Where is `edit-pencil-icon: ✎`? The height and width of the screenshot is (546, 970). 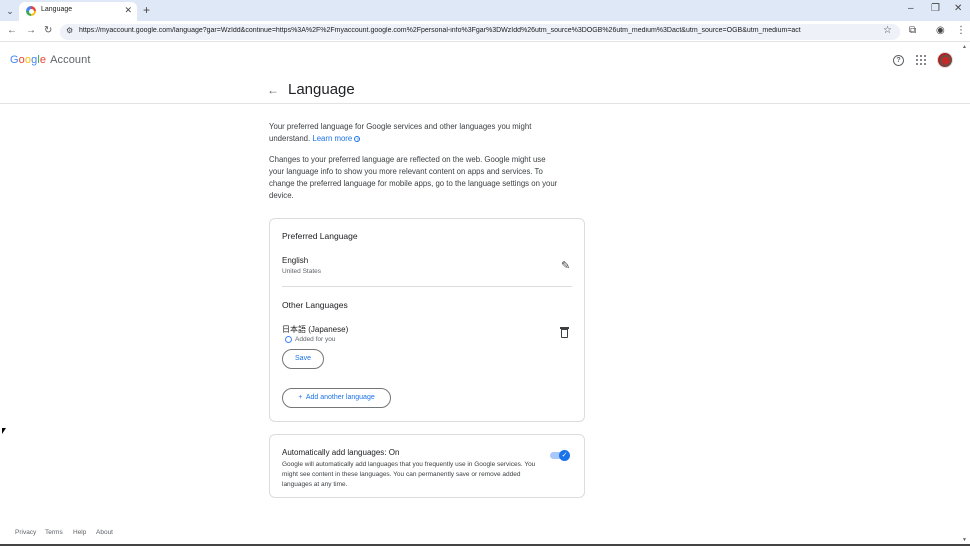 edit-pencil-icon: ✎ is located at coordinates (565, 265).